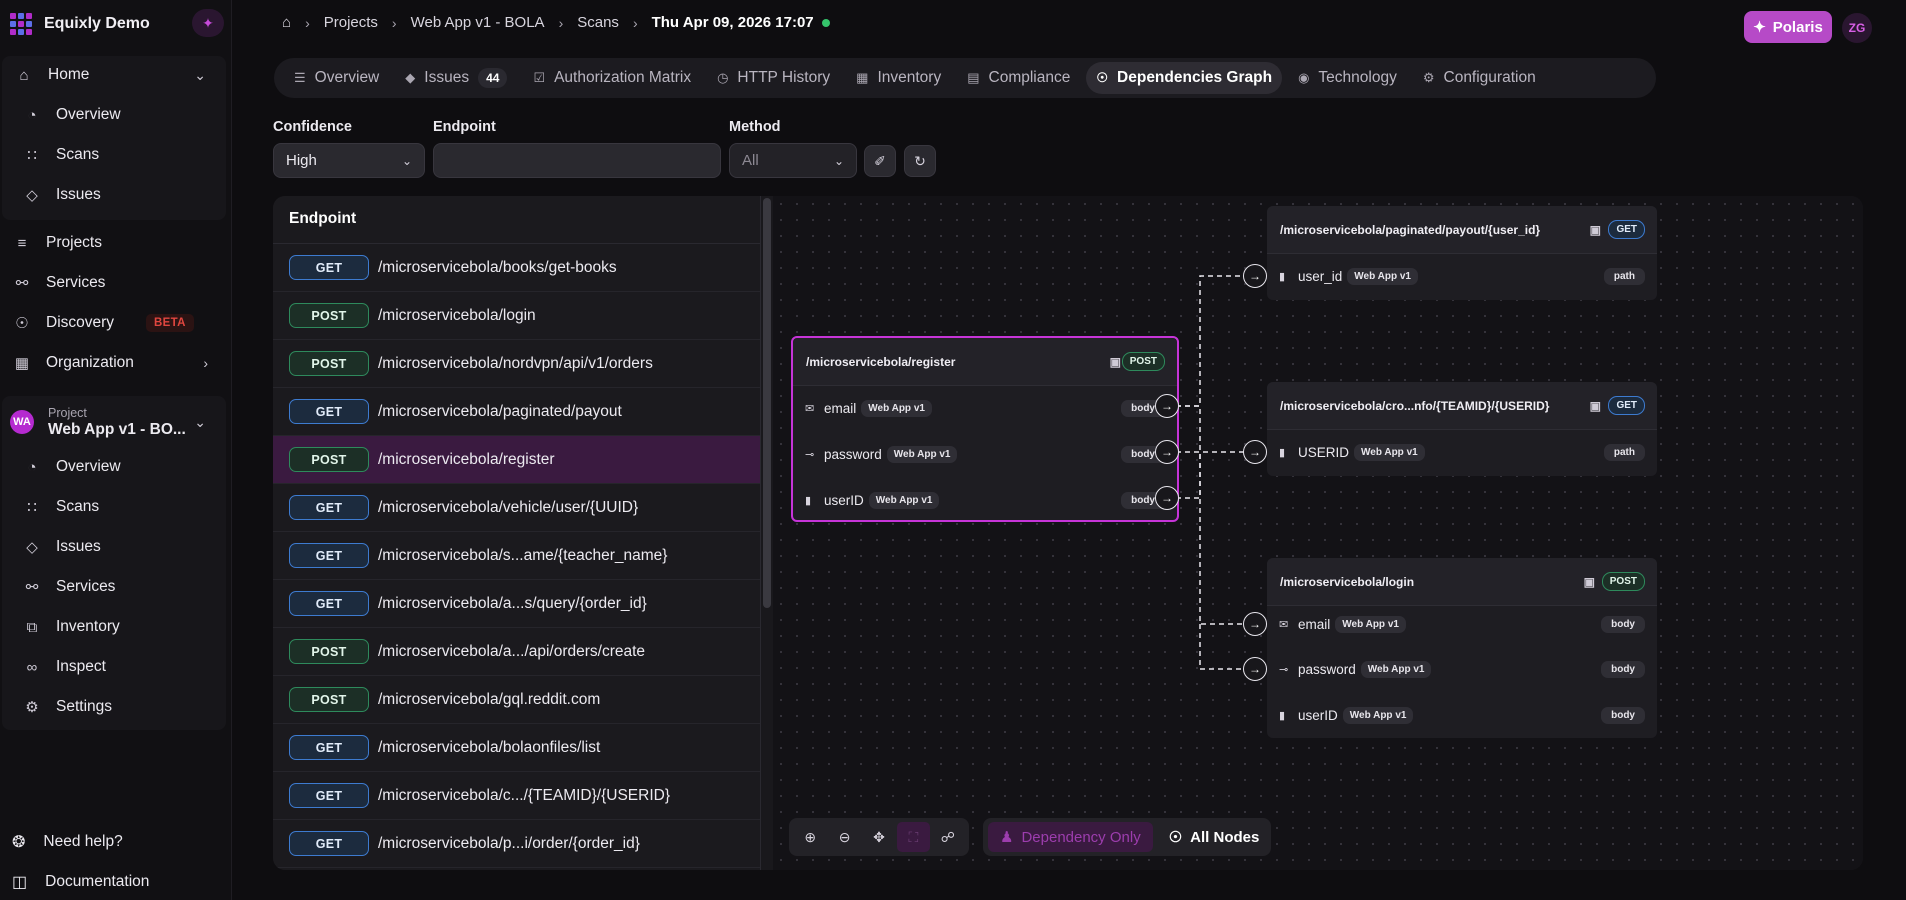 This screenshot has height=900, width=1906. What do you see at coordinates (879, 837) in the screenshot?
I see `fit-view-icon: ✥` at bounding box center [879, 837].